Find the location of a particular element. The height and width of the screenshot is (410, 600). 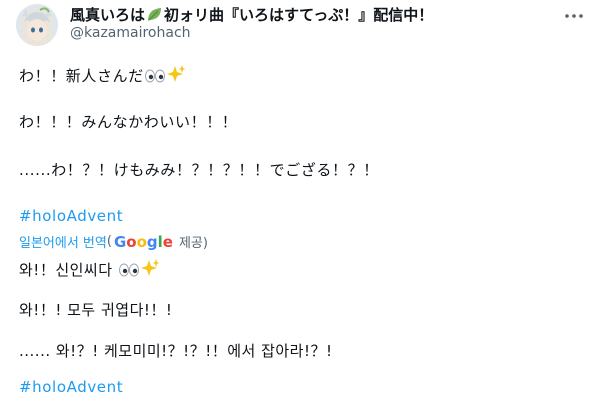

leaf-icon is located at coordinates (154, 14).